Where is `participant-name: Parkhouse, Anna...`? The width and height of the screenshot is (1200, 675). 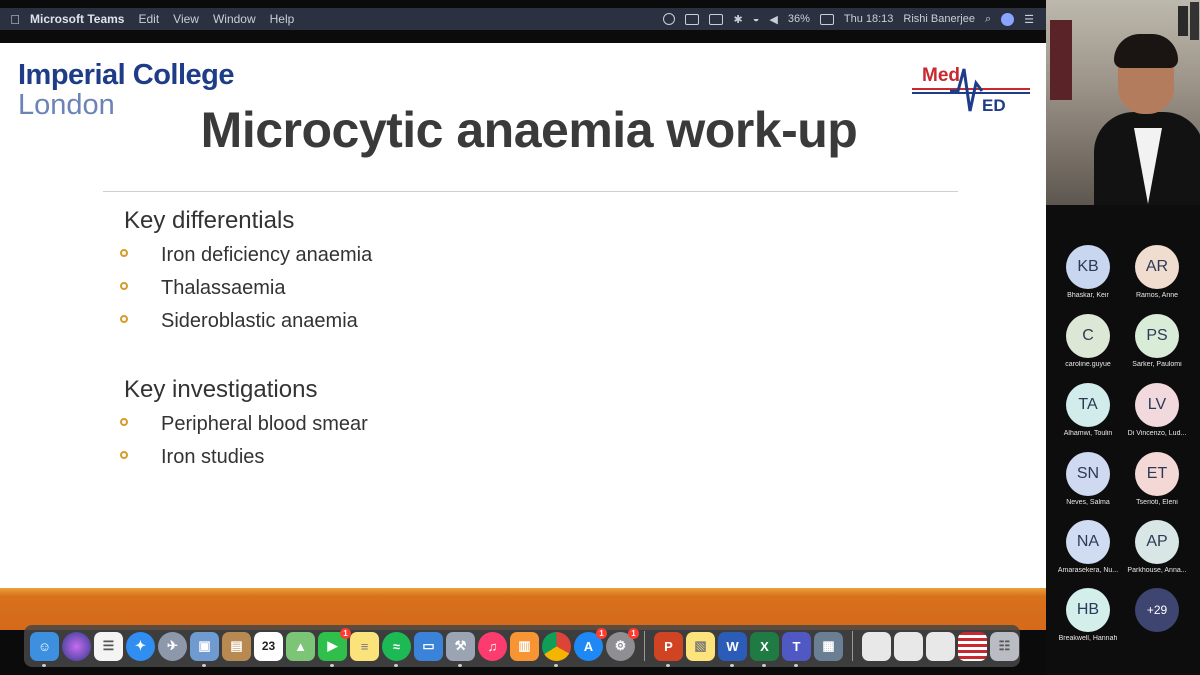
participant-name: Parkhouse, Anna... is located at coordinates (1157, 570).